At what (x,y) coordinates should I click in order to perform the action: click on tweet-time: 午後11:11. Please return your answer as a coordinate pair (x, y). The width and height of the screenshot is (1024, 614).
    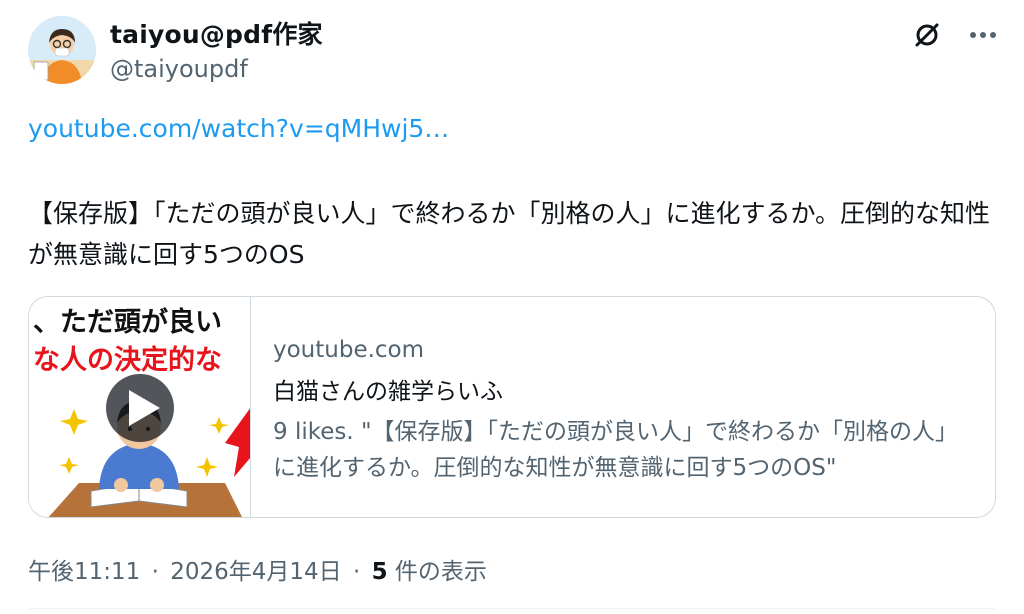
    Looking at the image, I should click on (84, 572).